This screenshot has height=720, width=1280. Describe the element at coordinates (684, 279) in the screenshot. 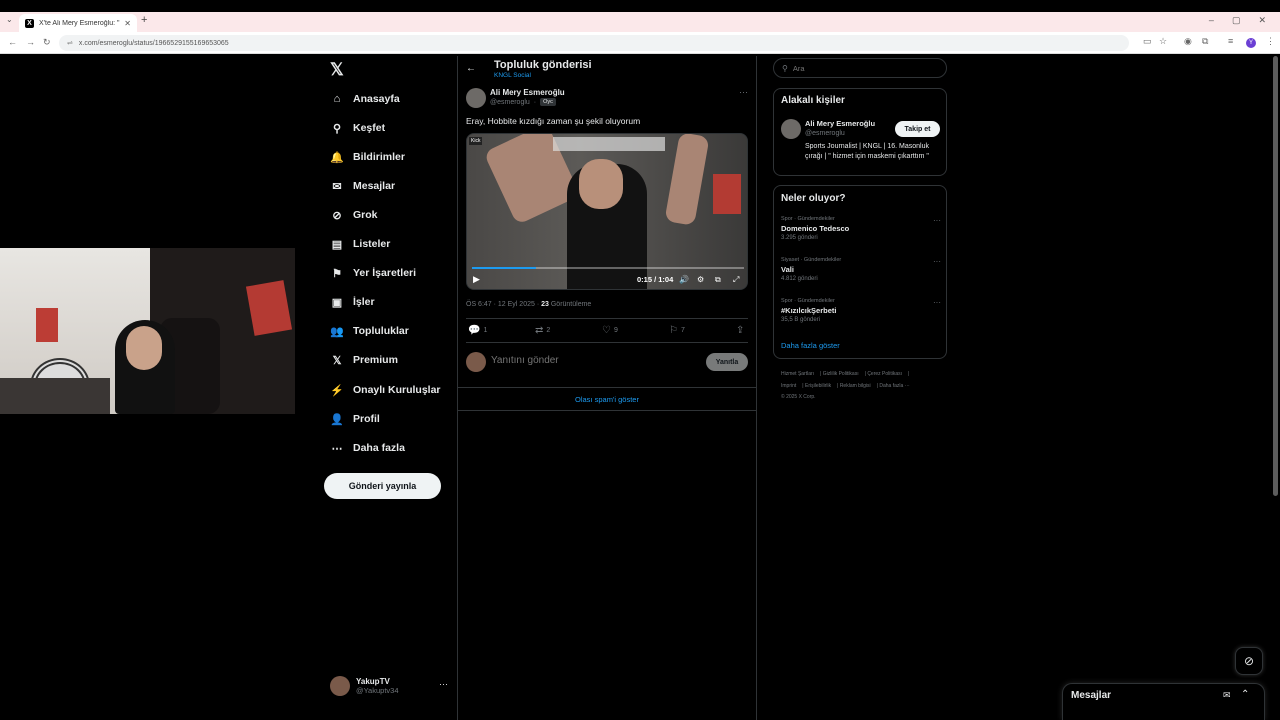

I see `volume-icon: 🔊` at that location.